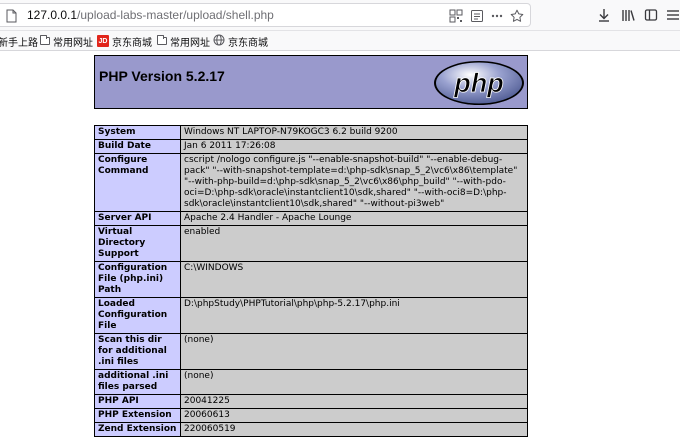 This screenshot has width=680, height=440. What do you see at coordinates (497, 17) in the screenshot?
I see `page-actions-icon` at bounding box center [497, 17].